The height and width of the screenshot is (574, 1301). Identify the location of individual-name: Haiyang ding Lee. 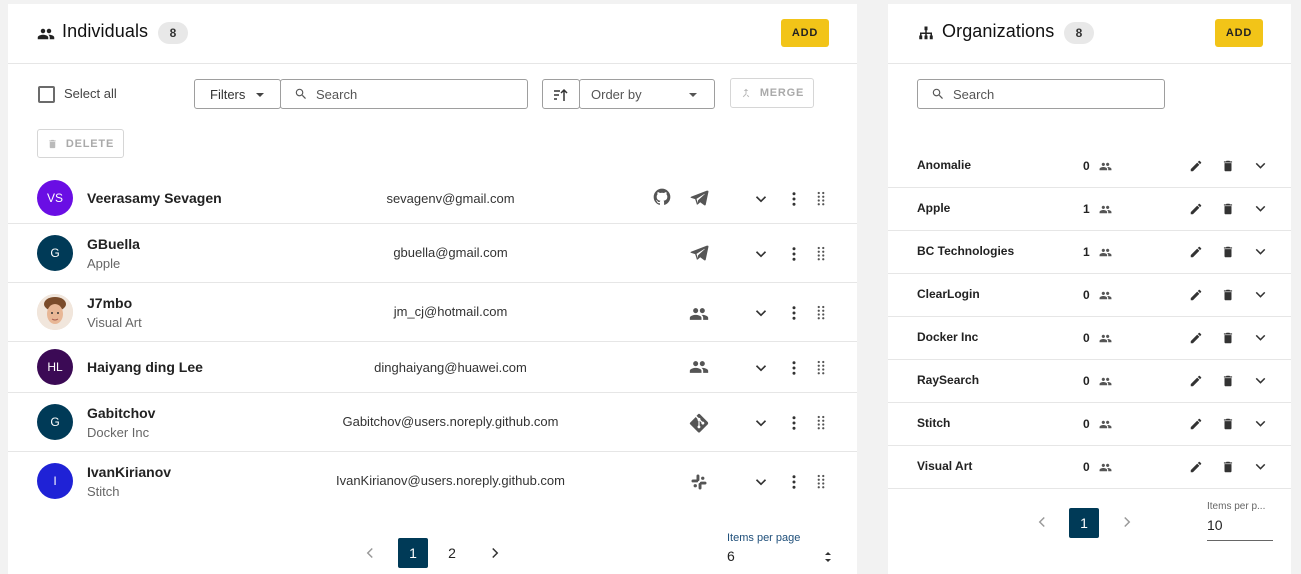
(145, 367).